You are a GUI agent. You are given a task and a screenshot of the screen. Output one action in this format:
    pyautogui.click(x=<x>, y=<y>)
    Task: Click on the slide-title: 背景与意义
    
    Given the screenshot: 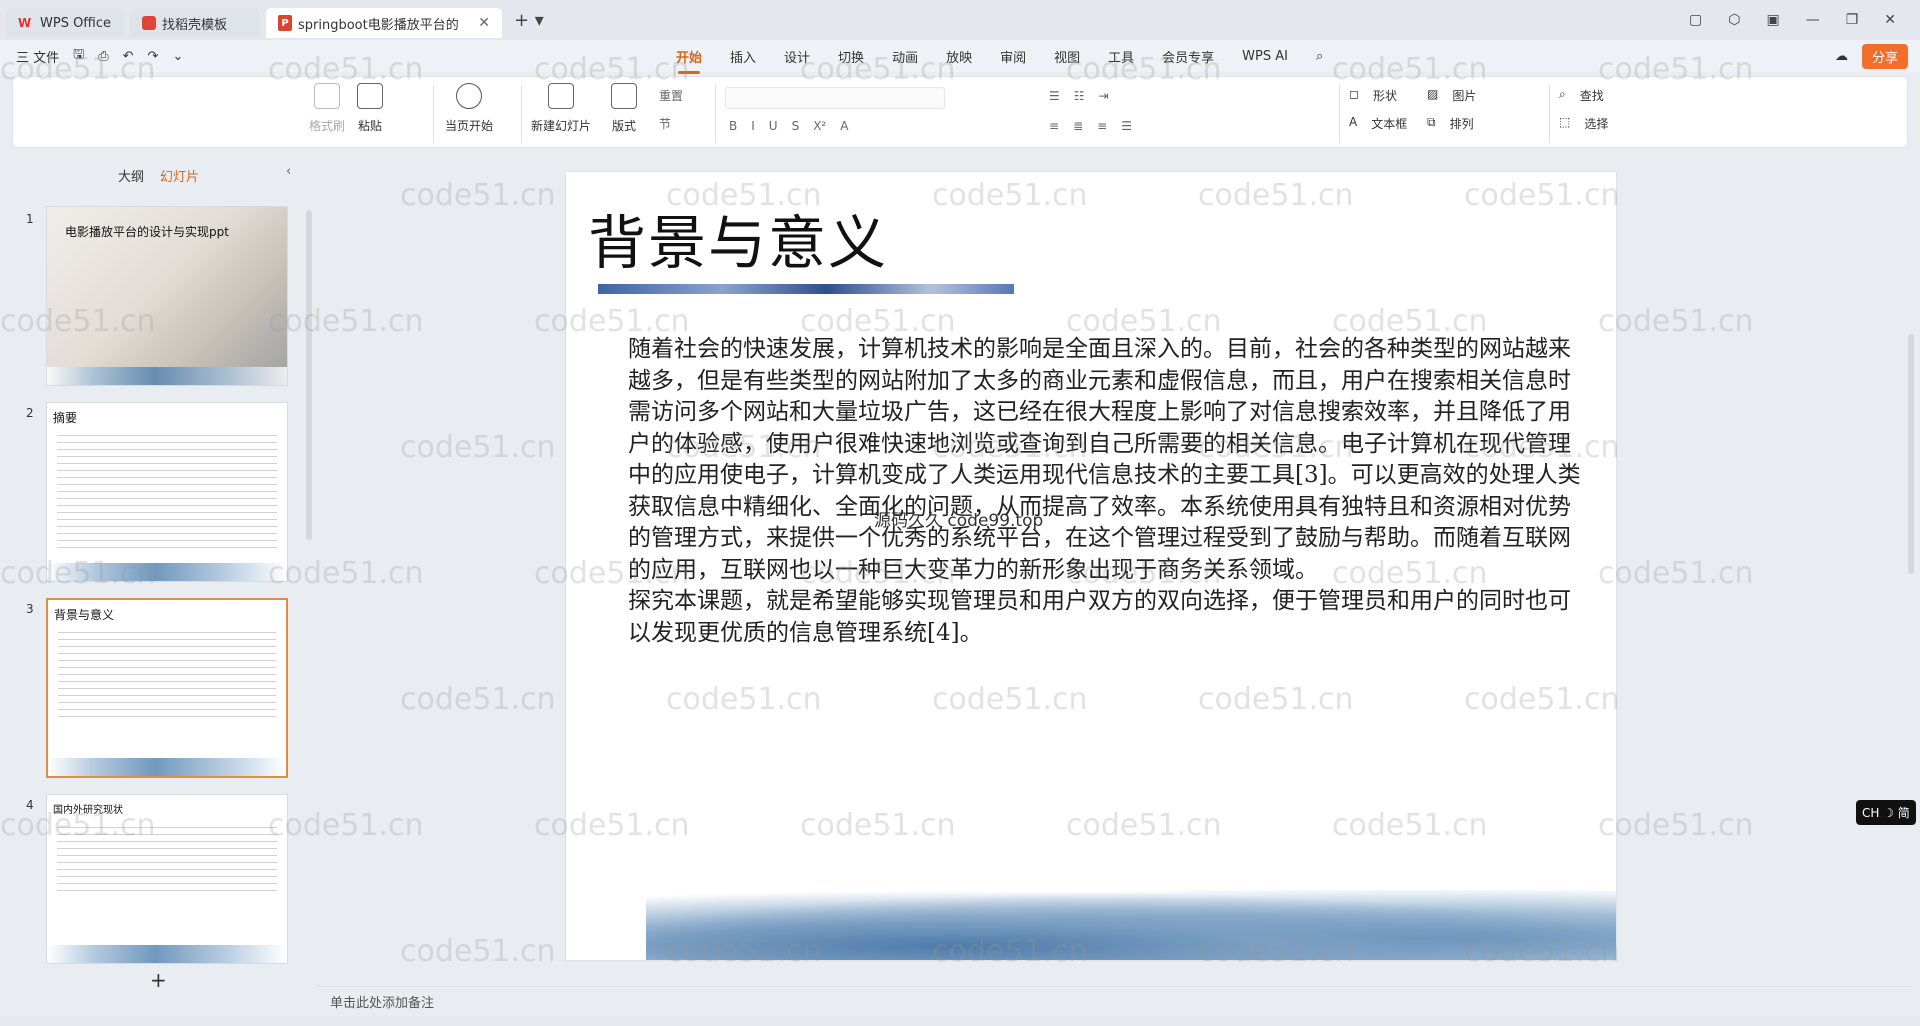 What is the action you would take?
    pyautogui.click(x=738, y=238)
    